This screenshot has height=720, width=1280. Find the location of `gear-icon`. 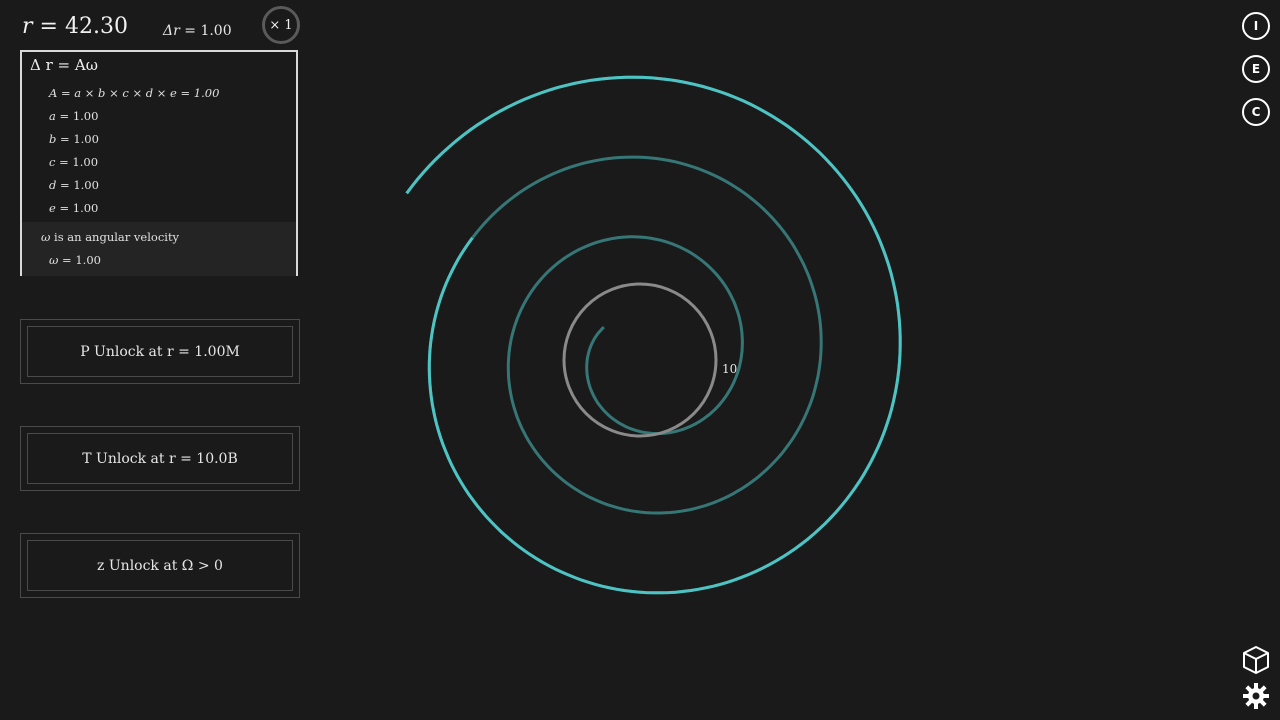

gear-icon is located at coordinates (1256, 696).